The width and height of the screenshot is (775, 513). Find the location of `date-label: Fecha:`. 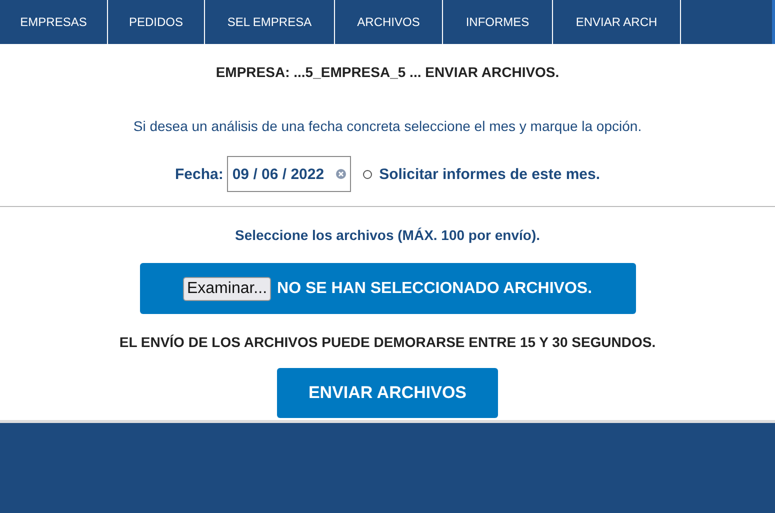

date-label: Fecha: is located at coordinates (199, 174).